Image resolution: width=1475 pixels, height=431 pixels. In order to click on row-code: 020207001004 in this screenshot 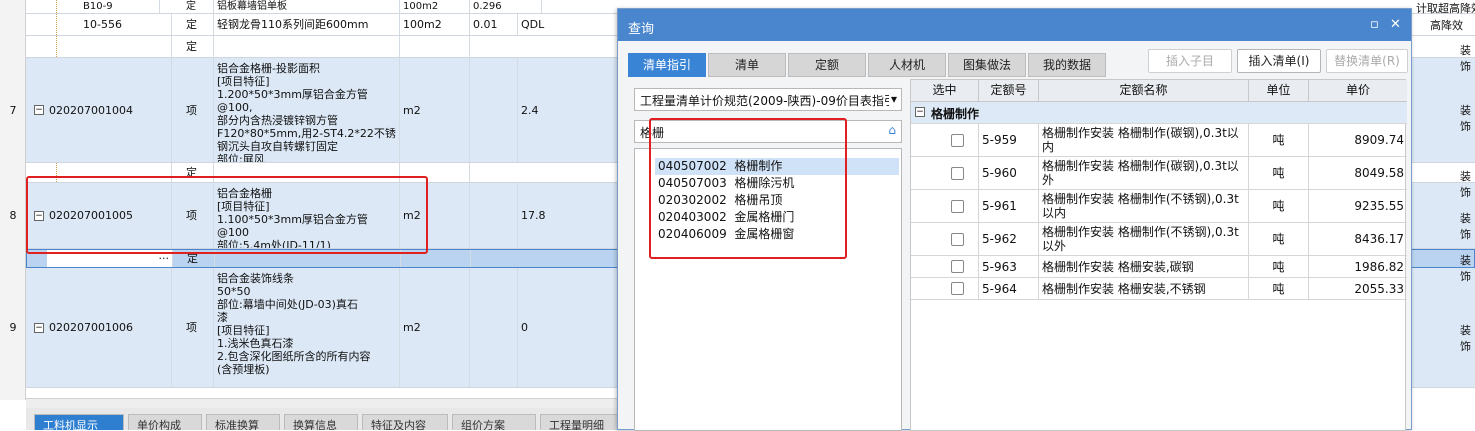, I will do `click(91, 110)`.